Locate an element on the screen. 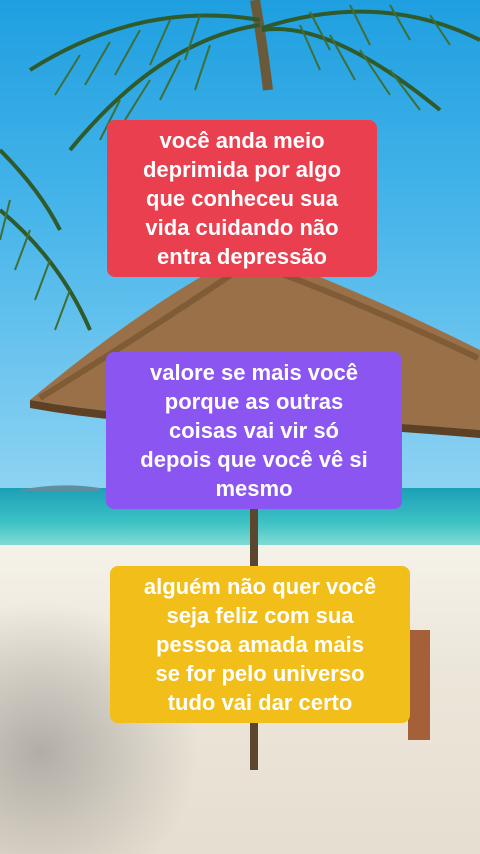  island is located at coordinates (60, 488).